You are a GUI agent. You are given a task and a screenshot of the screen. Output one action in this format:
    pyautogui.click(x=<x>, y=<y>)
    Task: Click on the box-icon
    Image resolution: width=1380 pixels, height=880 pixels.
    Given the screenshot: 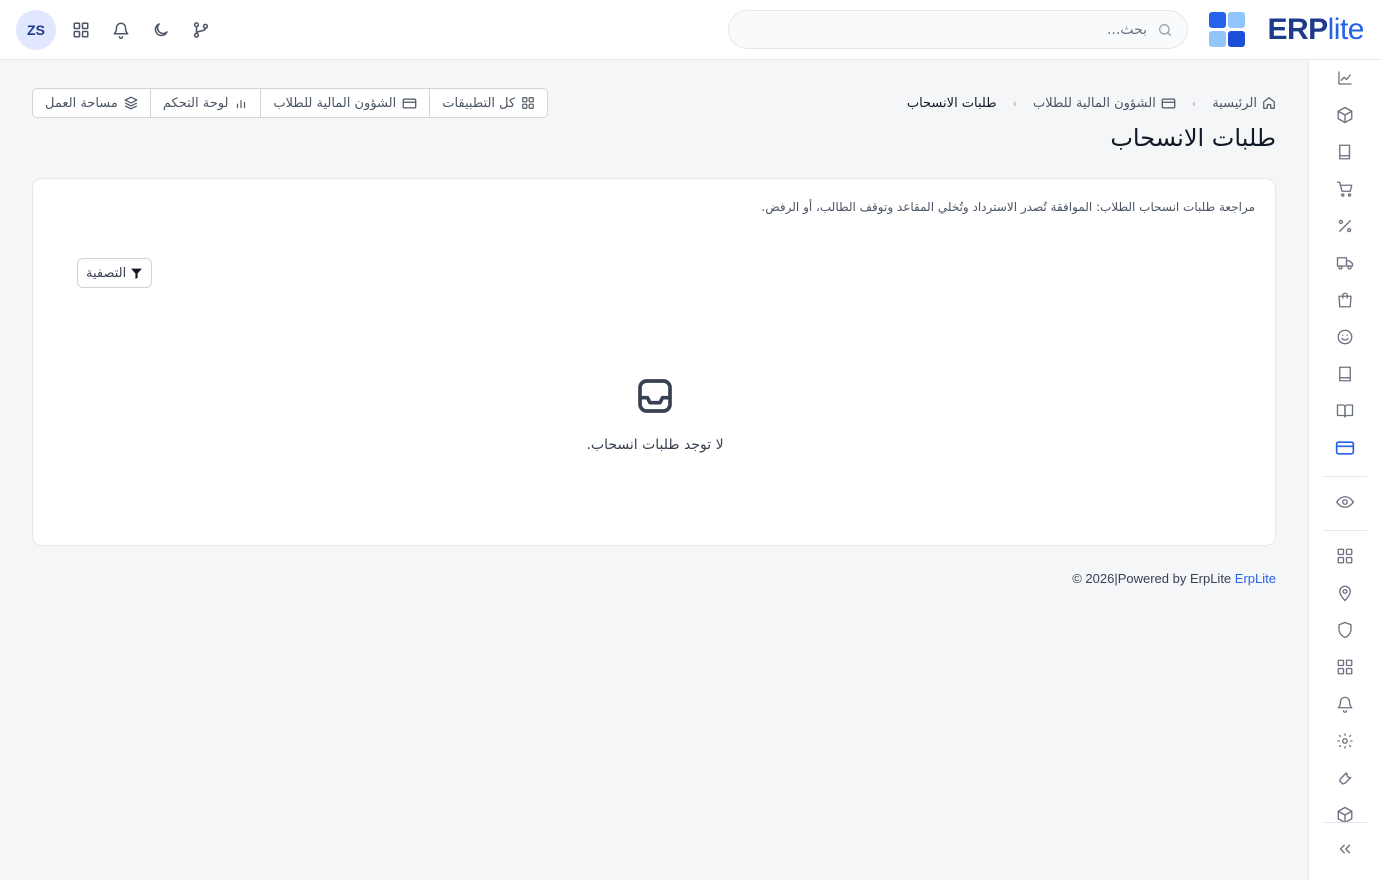 What is the action you would take?
    pyautogui.click(x=1345, y=115)
    